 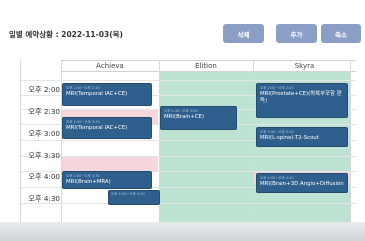 I want to click on reservation-block: 오후 2:50~오후 3:30 MRI(Temporal IAC+CE), so click(x=107, y=128).